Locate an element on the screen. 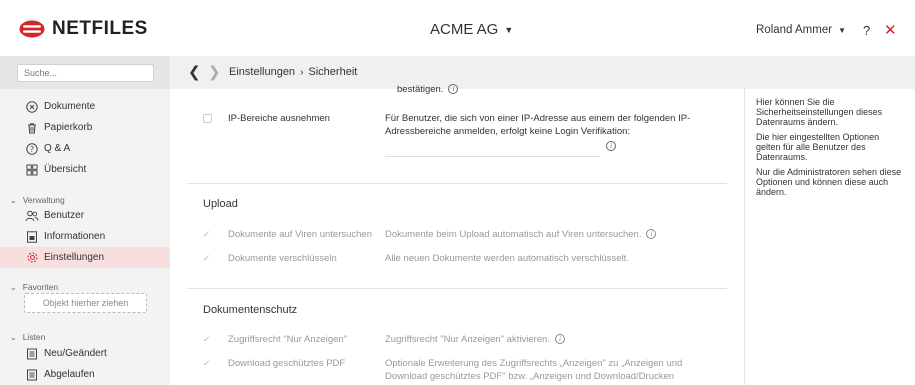 This screenshot has width=915, height=385. view-only-label: Zugriffsrecht "Nur Anzeigen" is located at coordinates (288, 339).